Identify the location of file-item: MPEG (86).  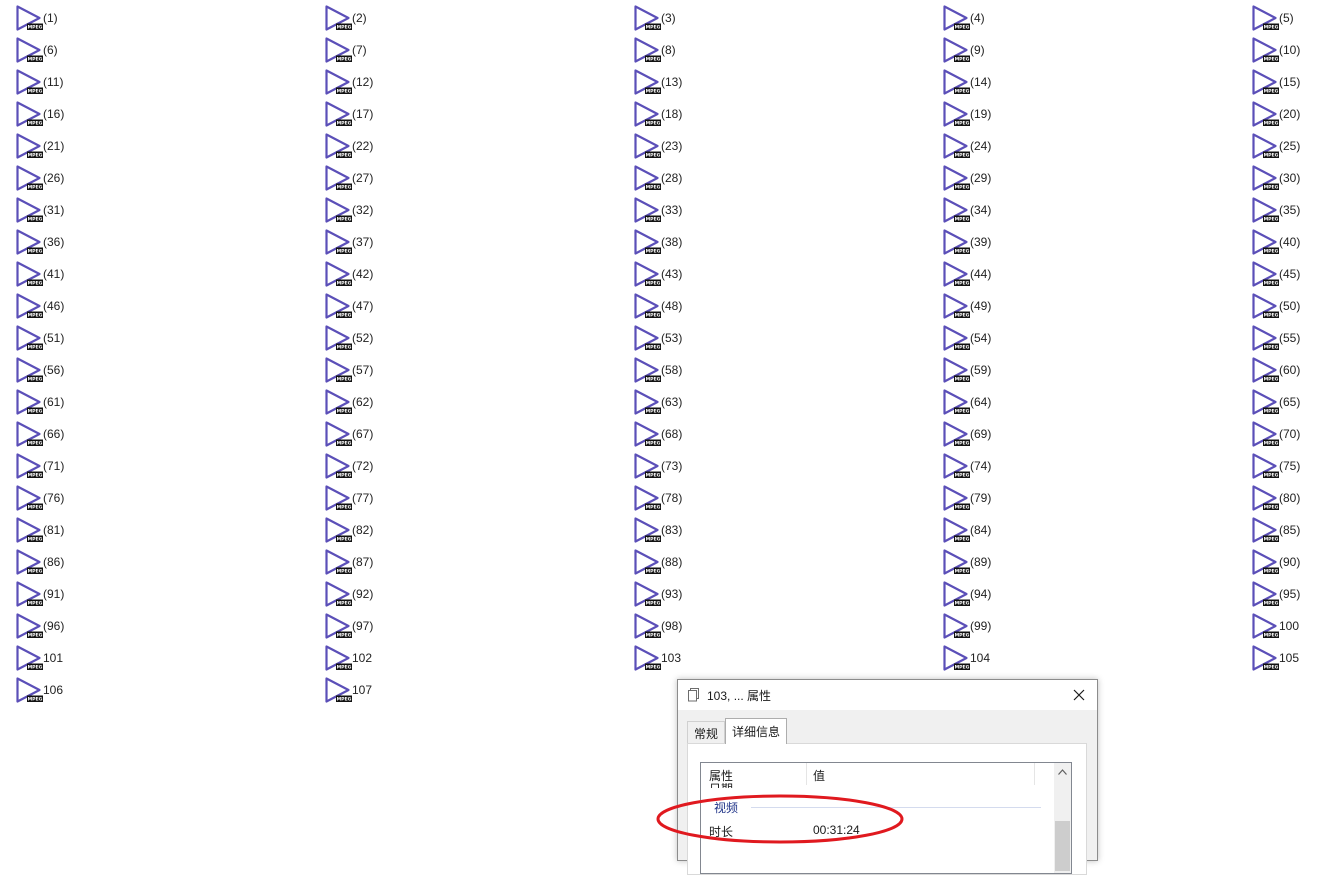
(140, 562).